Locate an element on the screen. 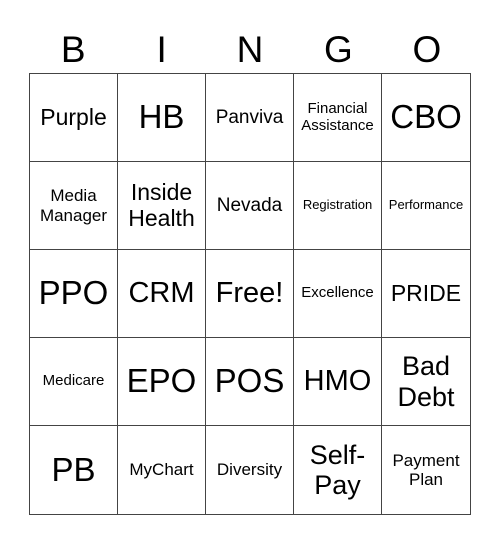 This screenshot has width=500, height=544. bingo-cell: Performance is located at coordinates (426, 206).